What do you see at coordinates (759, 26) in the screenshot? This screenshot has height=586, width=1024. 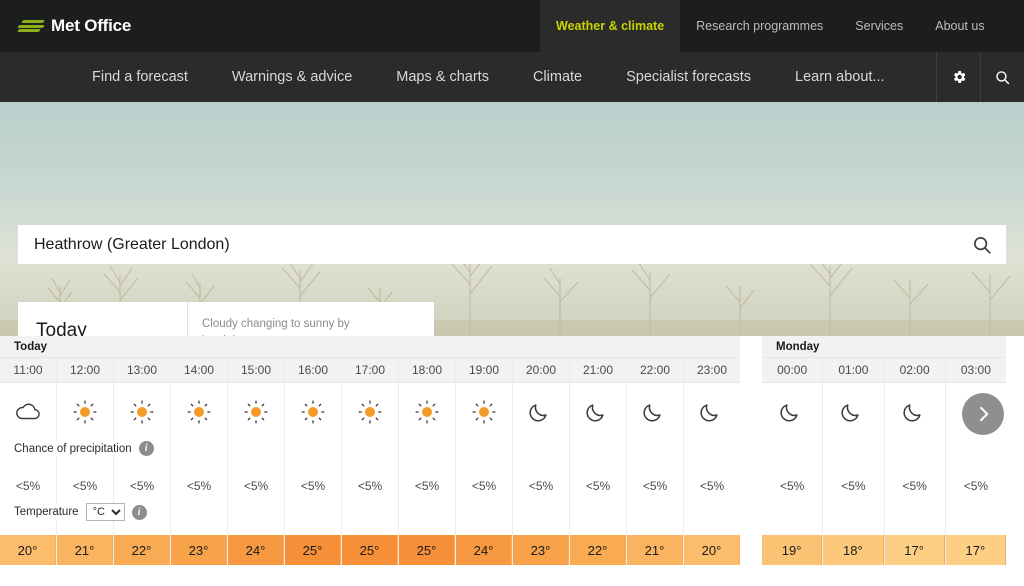 I see `tab-research-programmes: Research programmes` at bounding box center [759, 26].